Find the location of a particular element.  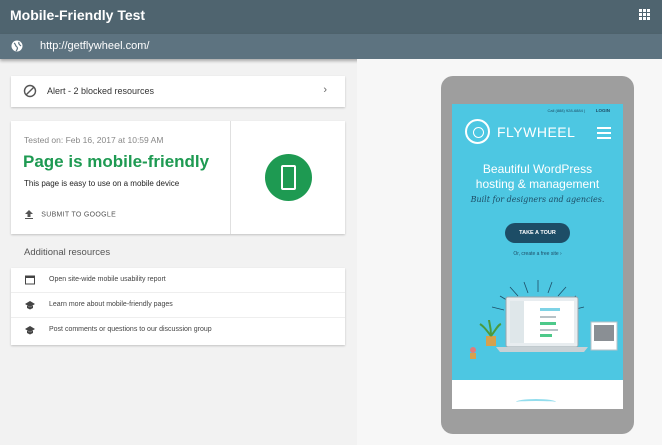

app-title: Mobile-Friendly Test is located at coordinates (78, 15).